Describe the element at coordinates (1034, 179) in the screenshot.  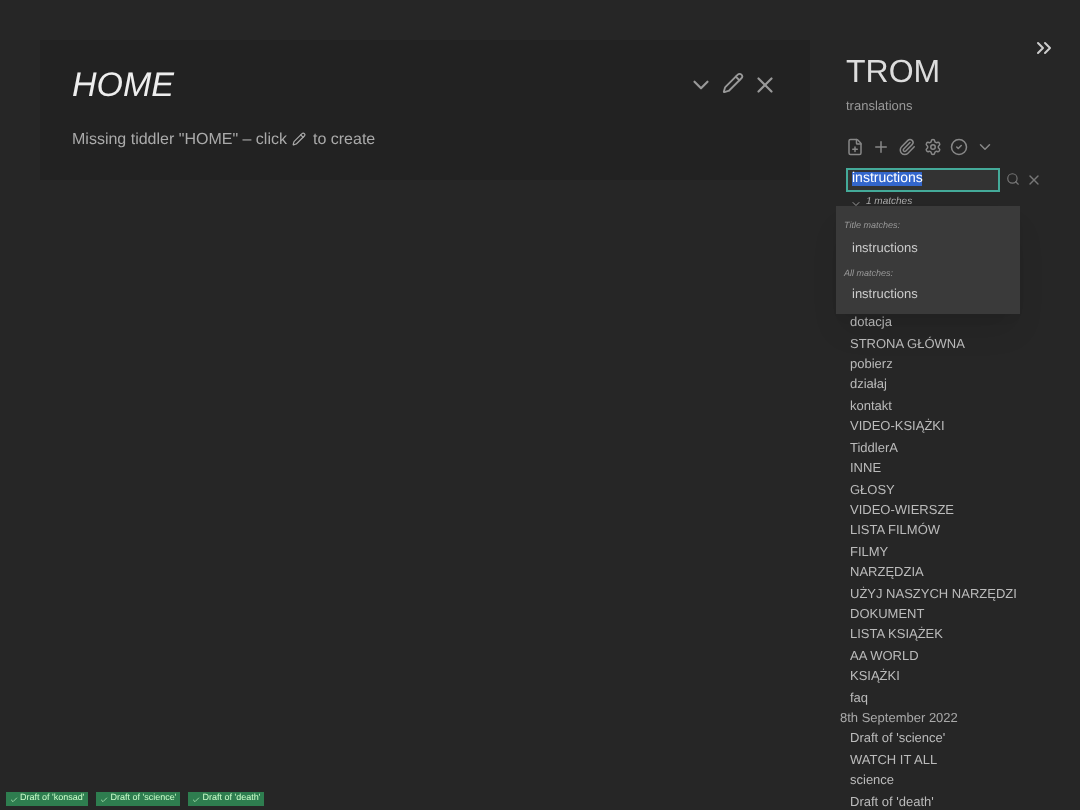
I see `clear-icon` at that location.